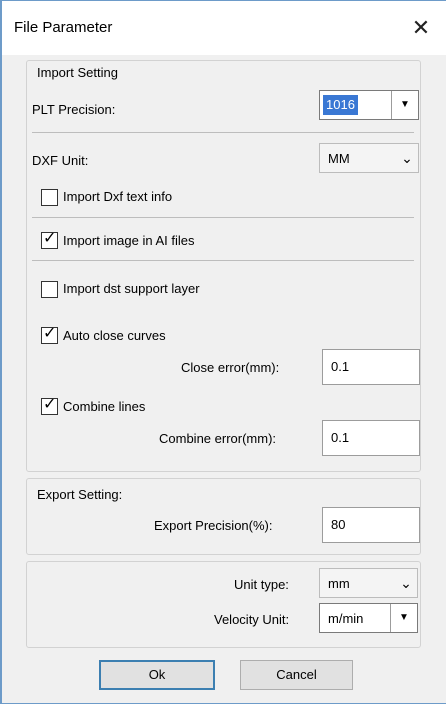 This screenshot has width=446, height=704. What do you see at coordinates (60, 160) in the screenshot?
I see `dxf-unit-label: DXF Unit:` at bounding box center [60, 160].